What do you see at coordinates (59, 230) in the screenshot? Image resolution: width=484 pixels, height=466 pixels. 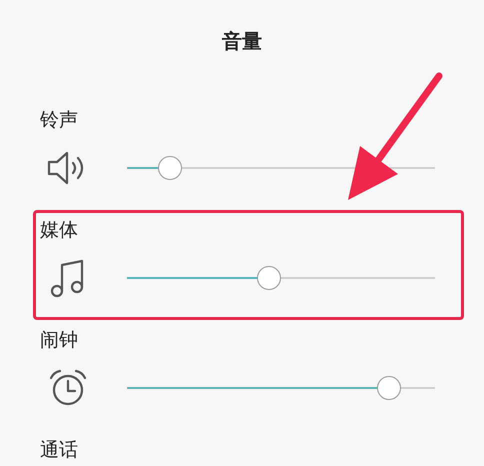 I see `channel-label: 媒体` at bounding box center [59, 230].